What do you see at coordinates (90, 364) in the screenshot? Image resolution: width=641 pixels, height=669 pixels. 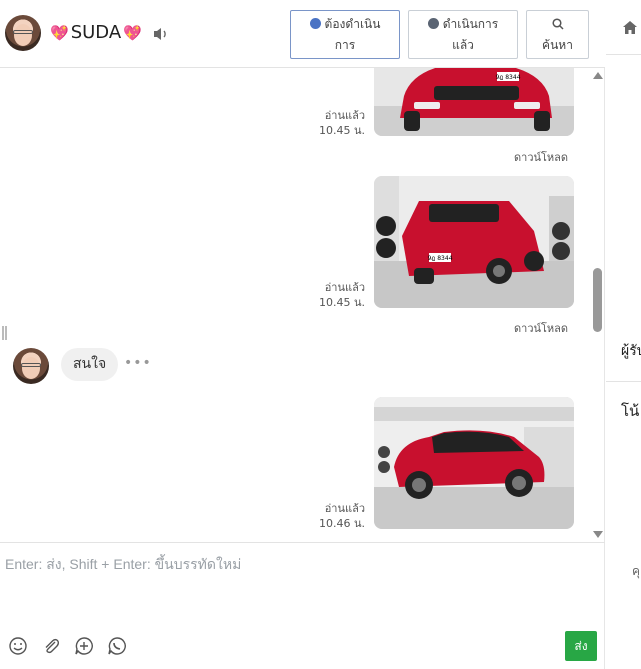 I see `incoming-message: สนใจ` at bounding box center [90, 364].